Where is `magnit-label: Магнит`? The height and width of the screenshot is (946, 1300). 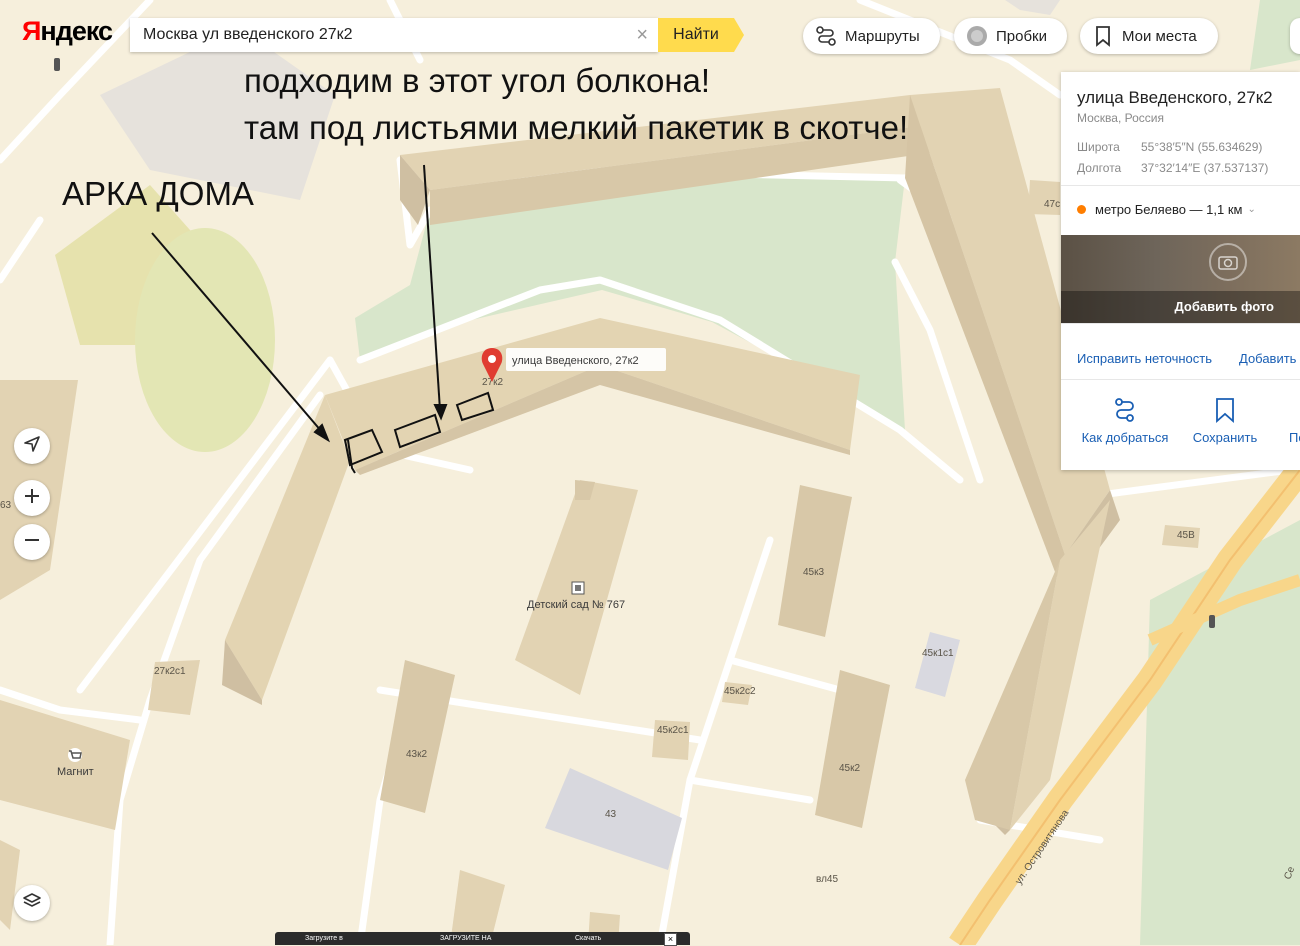
magnit-label: Магнит is located at coordinates (75, 772).